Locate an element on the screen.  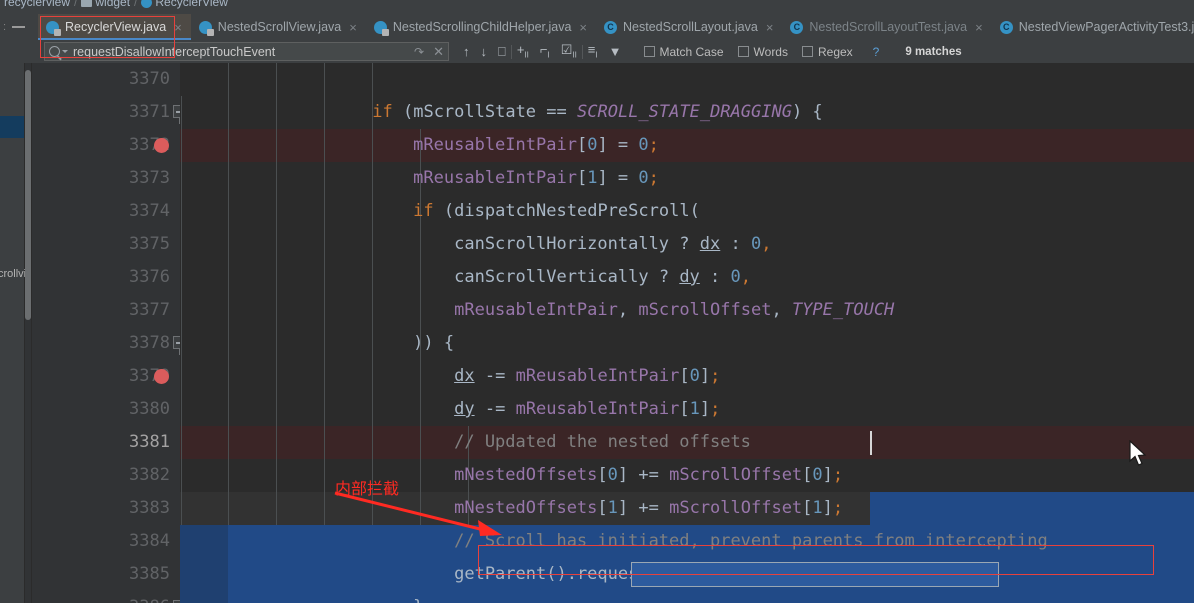
tab-label: NestedScrollingChildHelper.java is located at coordinates (482, 27).